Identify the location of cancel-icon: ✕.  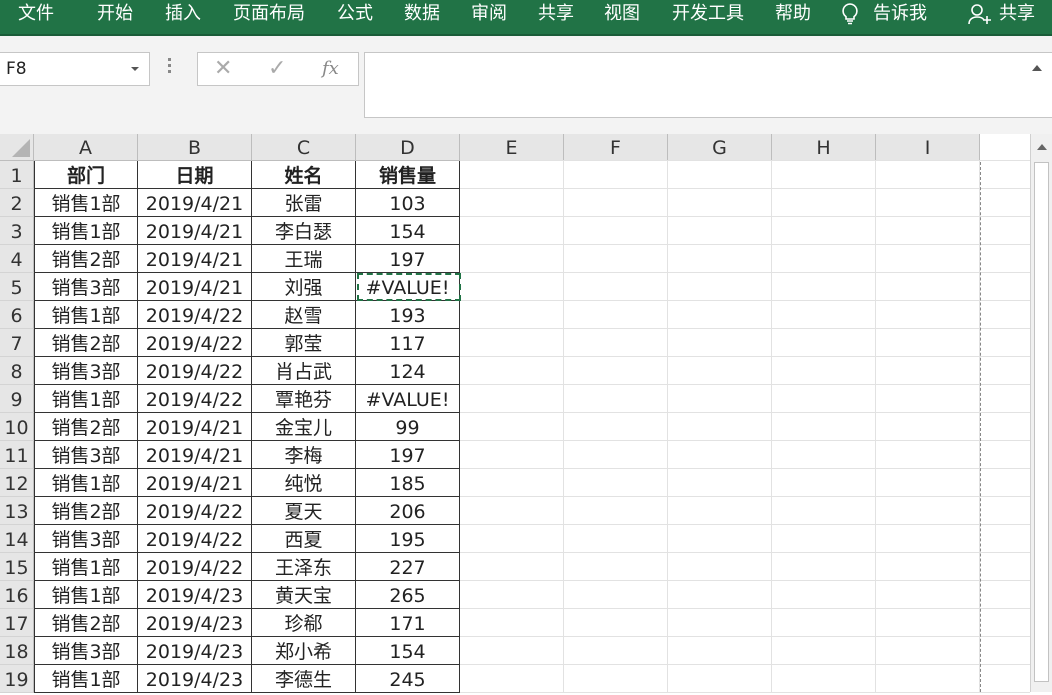
(223, 69).